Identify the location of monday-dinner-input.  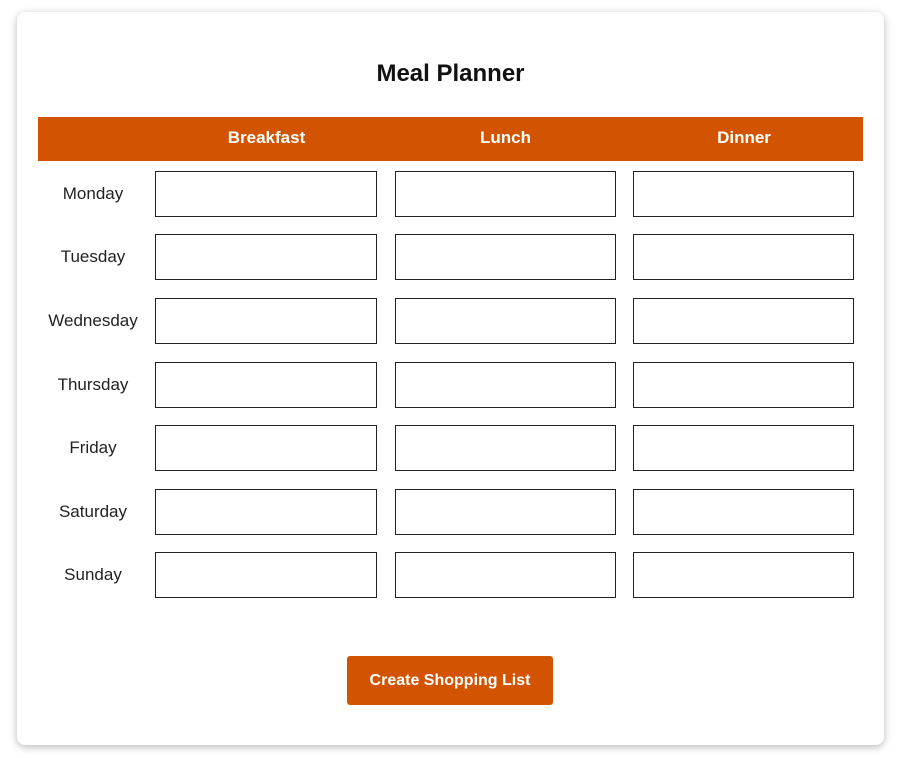
(743, 194).